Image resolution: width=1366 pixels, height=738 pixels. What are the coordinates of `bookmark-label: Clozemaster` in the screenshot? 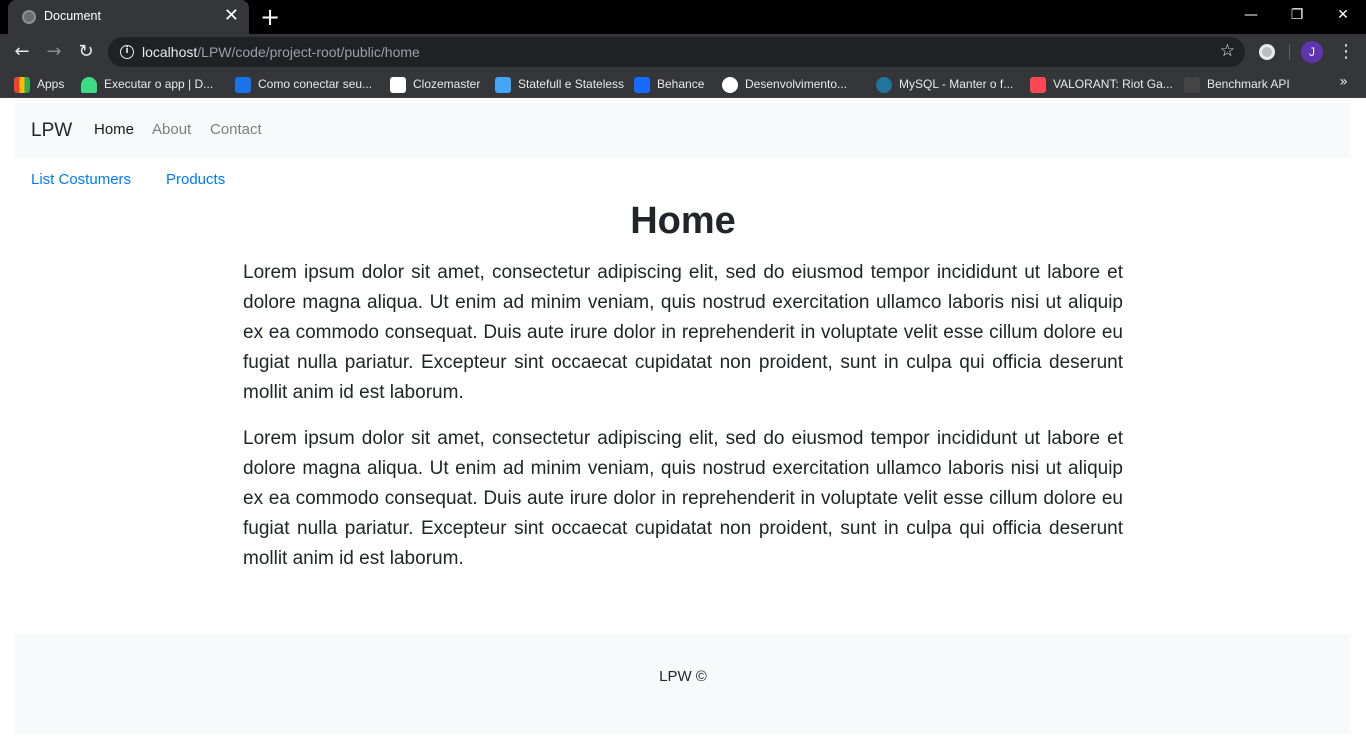 It's located at (447, 84).